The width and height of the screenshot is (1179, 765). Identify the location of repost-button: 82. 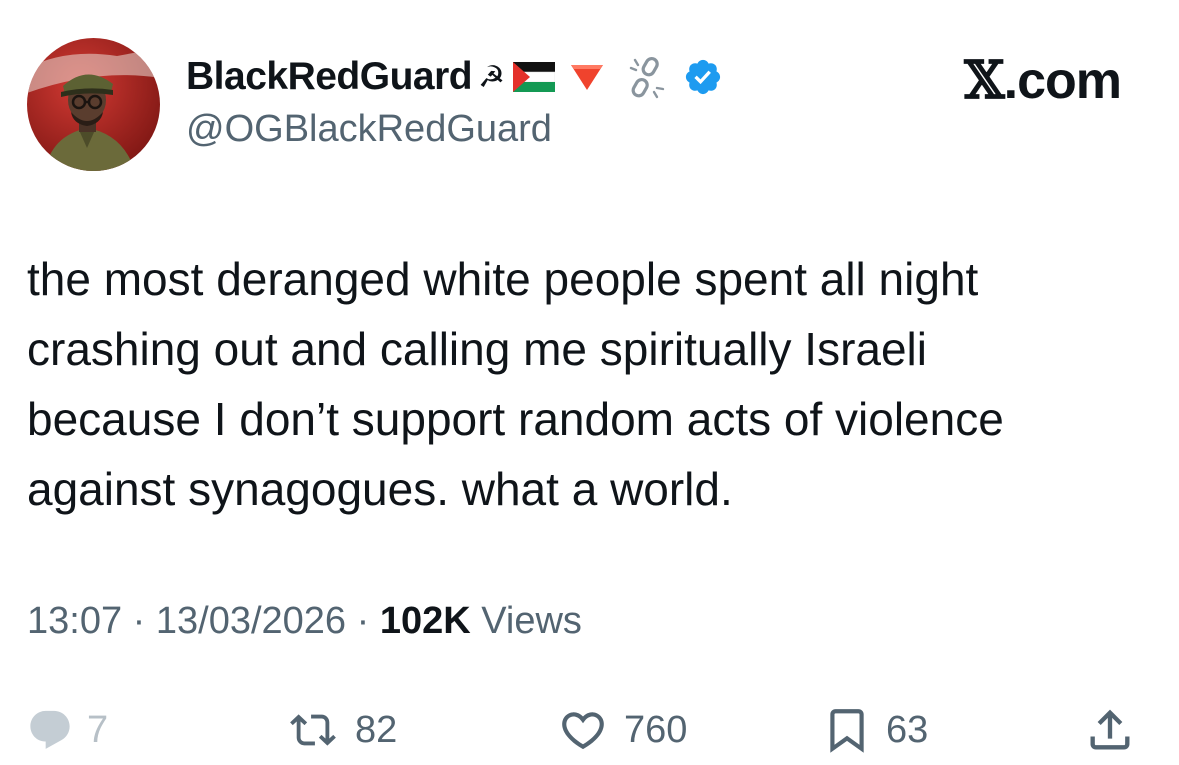
(341, 730).